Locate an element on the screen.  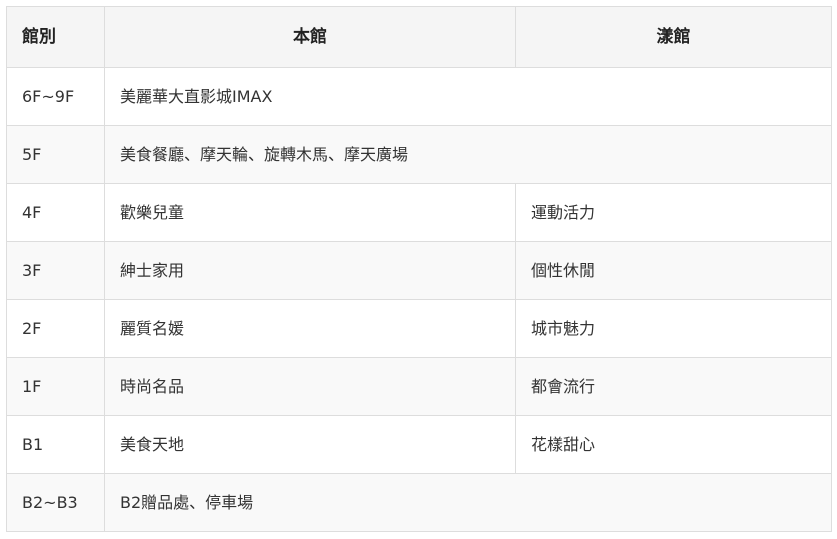
header-annex-building: 漾館 is located at coordinates (673, 37).